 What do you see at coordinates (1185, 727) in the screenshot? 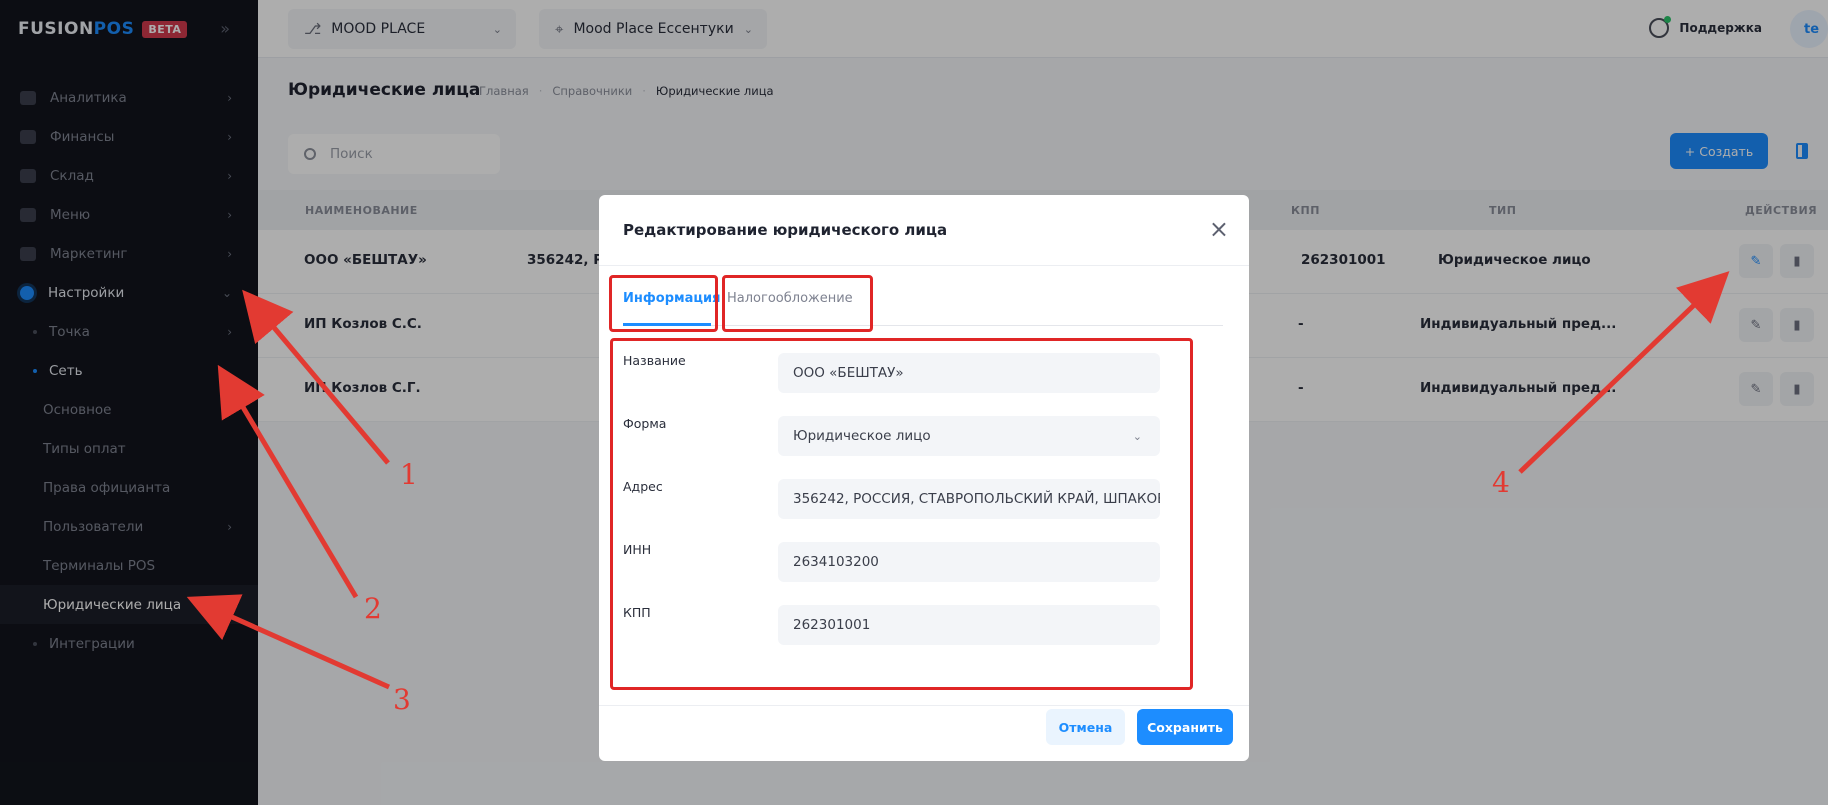
I see `save-button: Сохранить` at bounding box center [1185, 727].